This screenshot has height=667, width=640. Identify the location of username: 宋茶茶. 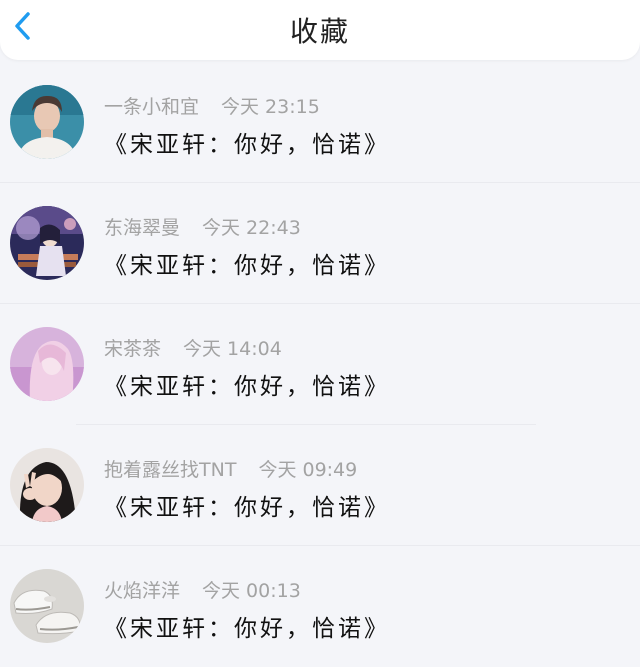
(132, 349).